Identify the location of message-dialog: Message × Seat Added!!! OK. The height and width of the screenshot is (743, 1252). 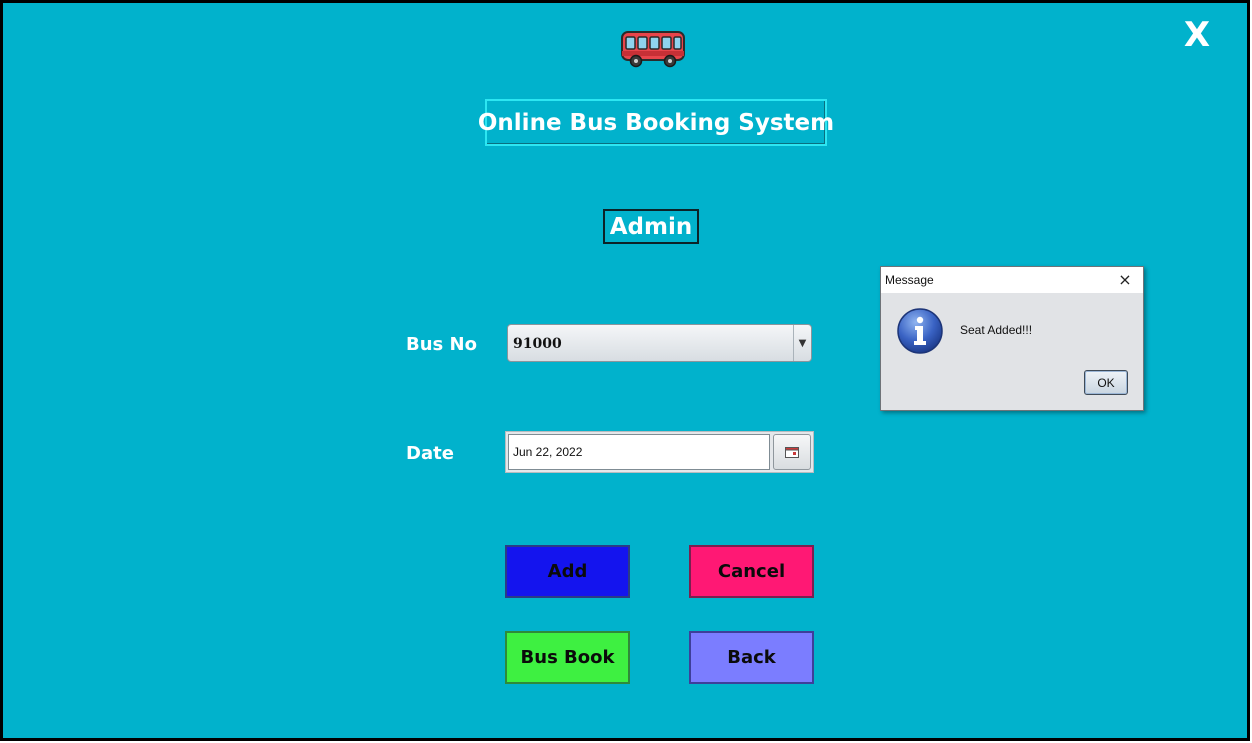
(1012, 338).